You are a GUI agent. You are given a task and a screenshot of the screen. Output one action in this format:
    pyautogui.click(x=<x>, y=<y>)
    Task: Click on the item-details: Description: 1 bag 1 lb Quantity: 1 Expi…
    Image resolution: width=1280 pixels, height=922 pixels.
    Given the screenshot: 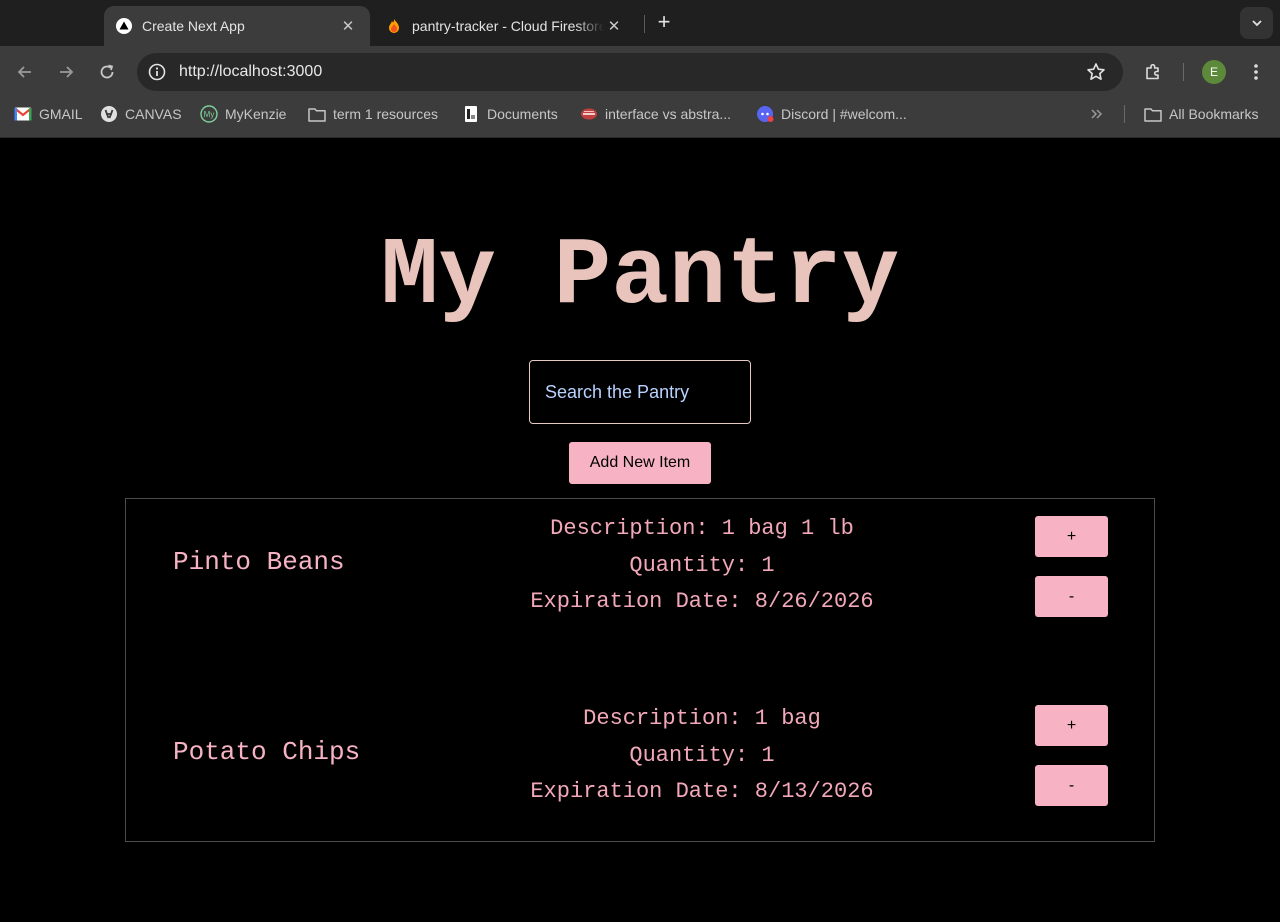 What is the action you would take?
    pyautogui.click(x=702, y=566)
    